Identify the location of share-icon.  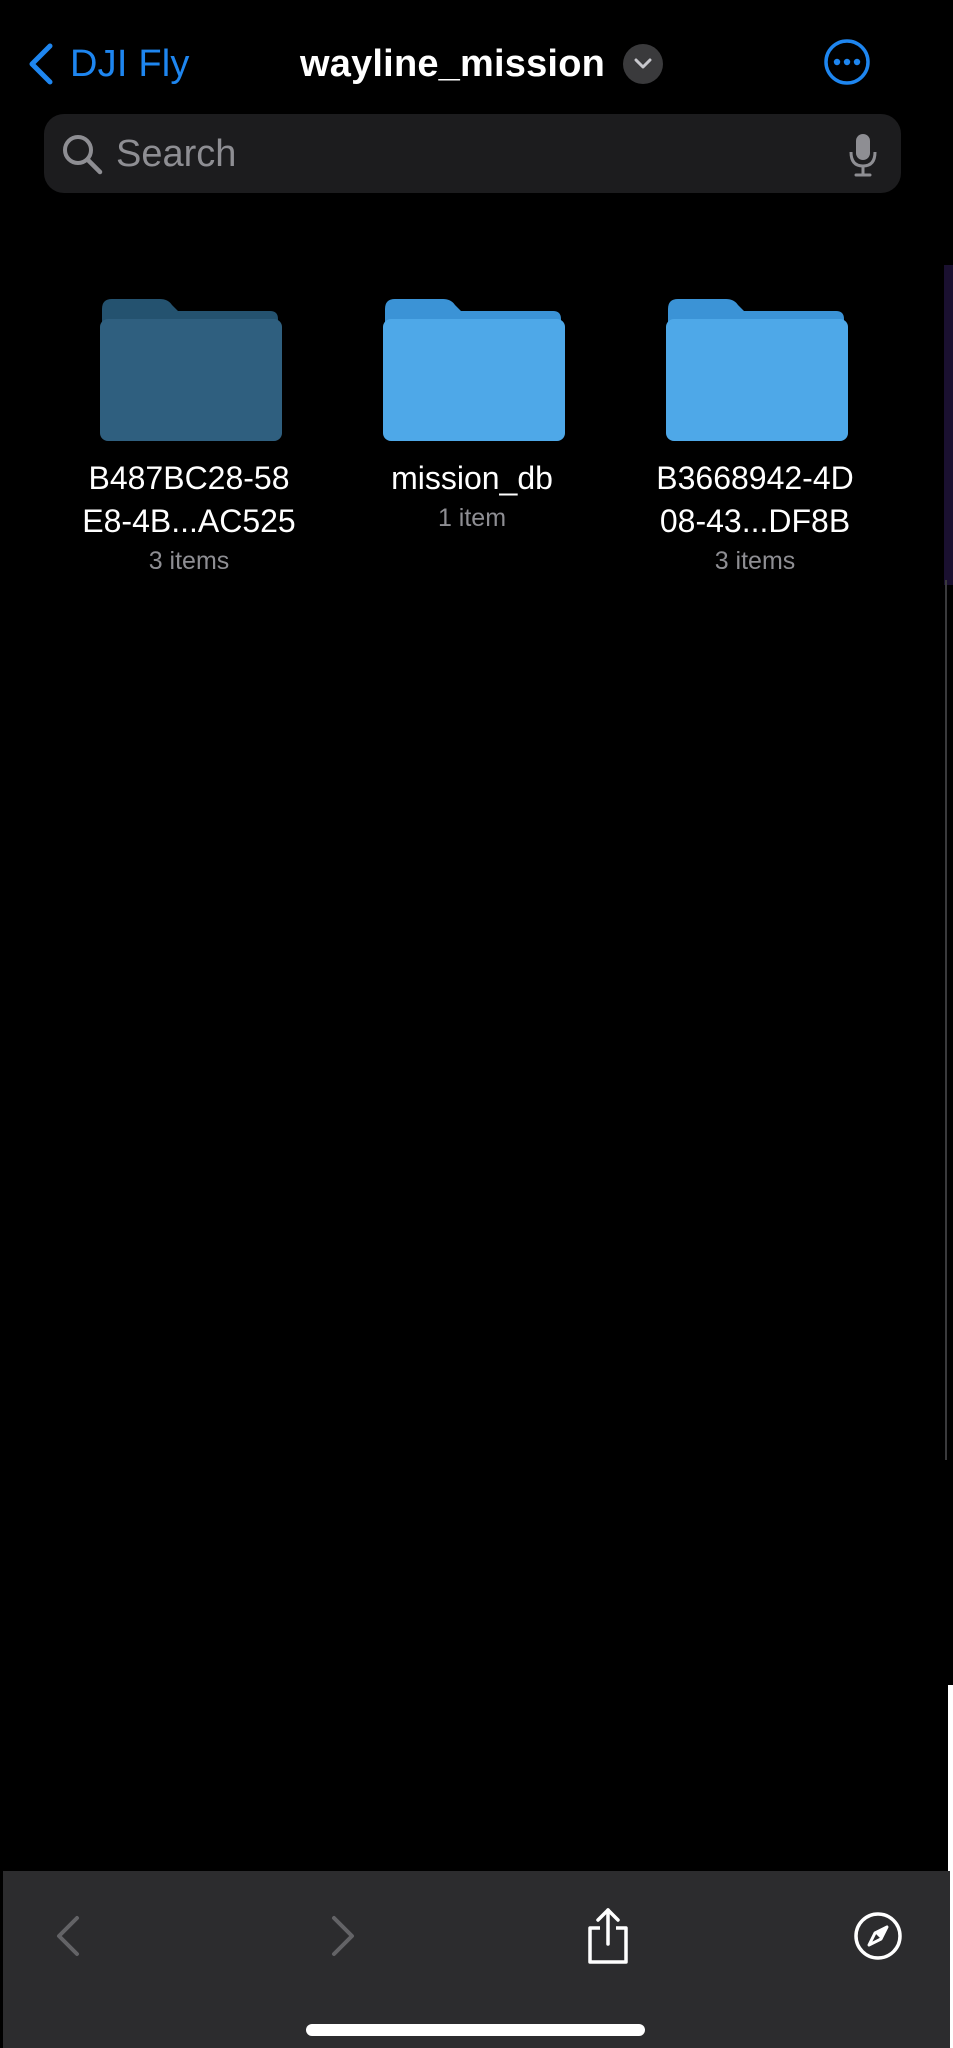
(608, 1936).